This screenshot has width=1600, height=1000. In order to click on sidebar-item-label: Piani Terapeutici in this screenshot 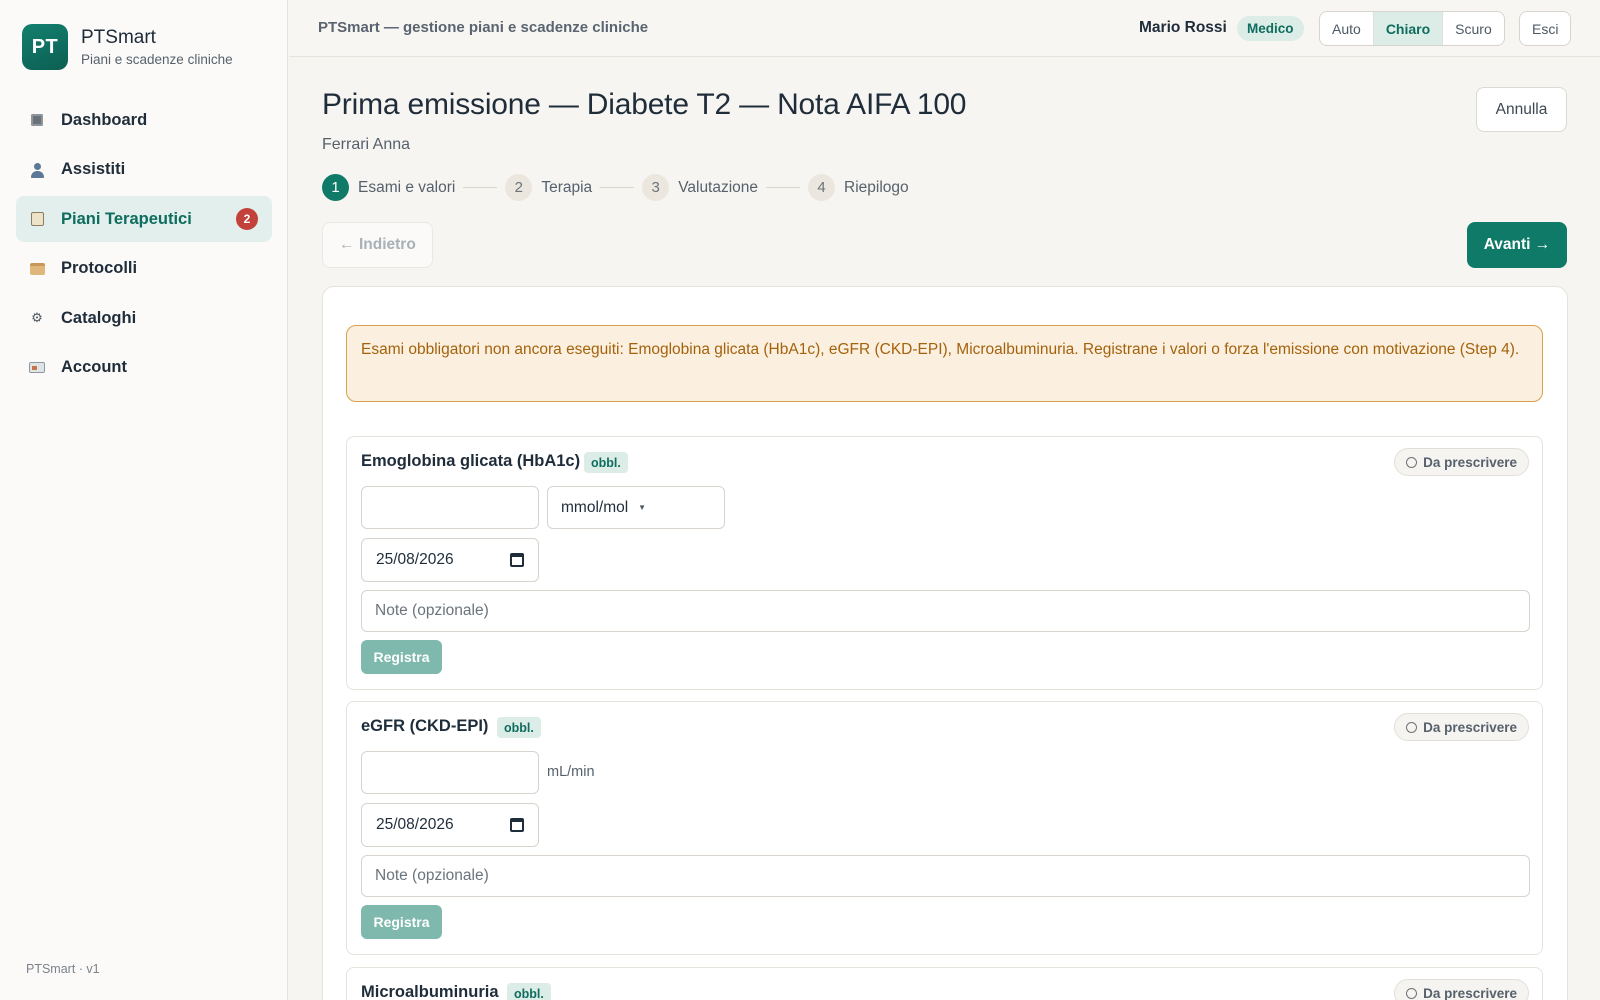, I will do `click(126, 218)`.